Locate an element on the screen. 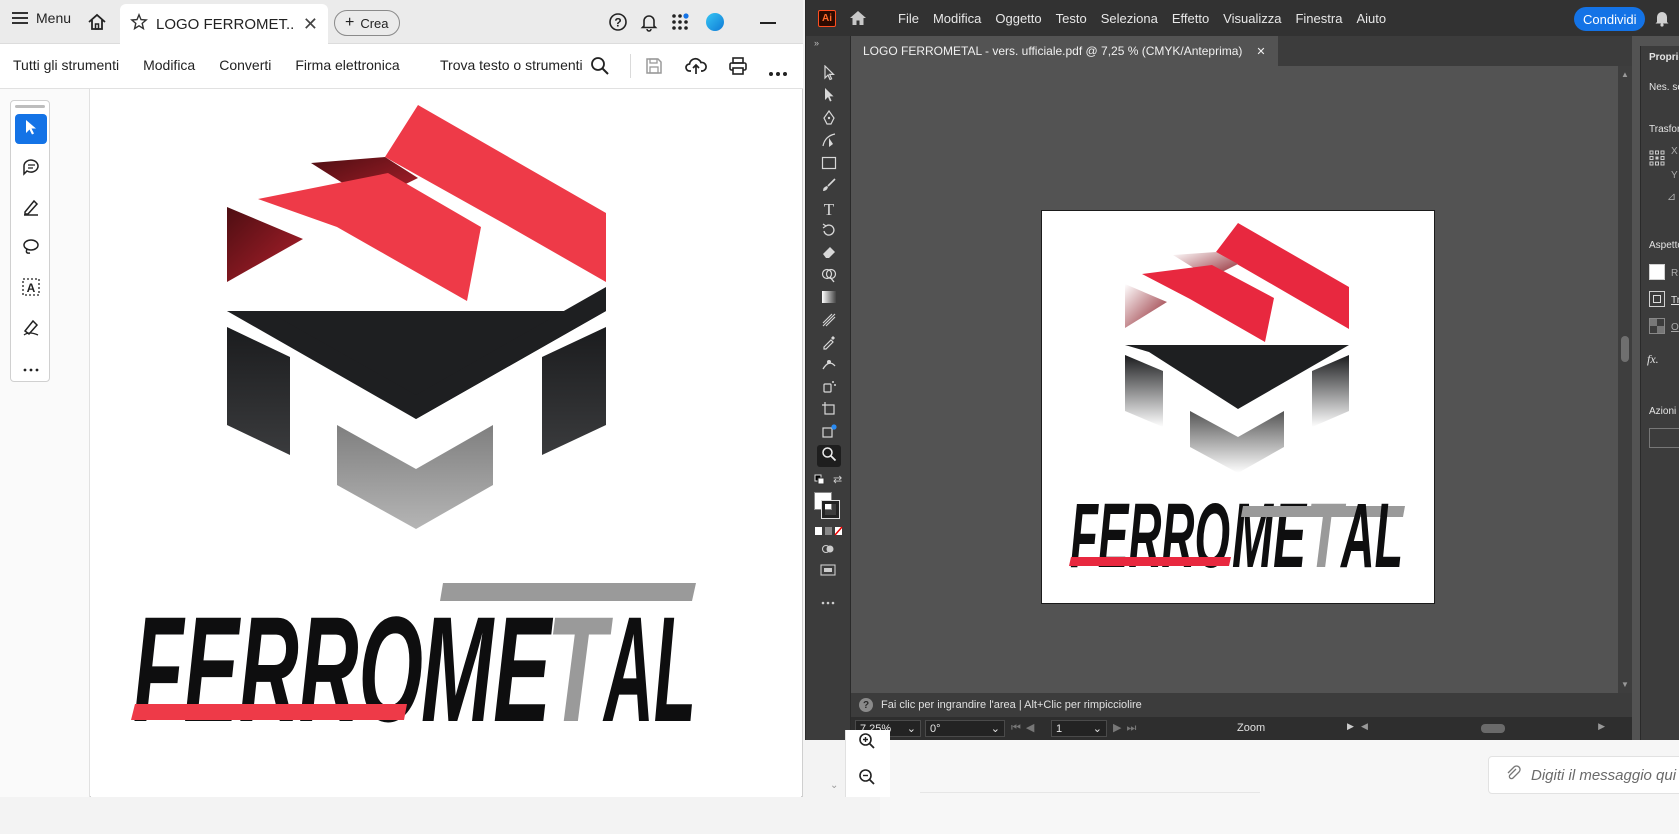  search-icon is located at coordinates (600, 68).